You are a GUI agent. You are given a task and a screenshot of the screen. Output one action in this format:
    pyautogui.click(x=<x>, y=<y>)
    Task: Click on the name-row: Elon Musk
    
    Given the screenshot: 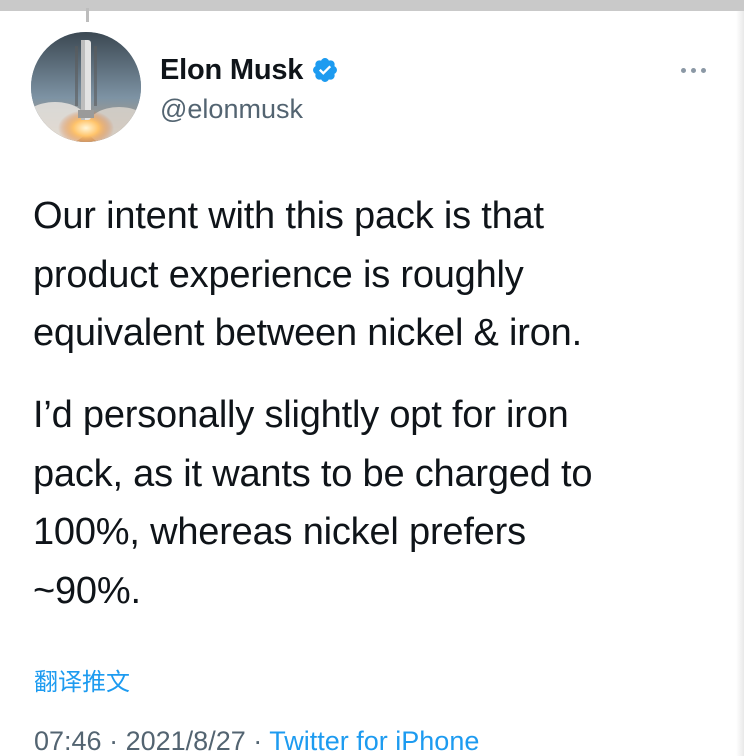 What is the action you would take?
    pyautogui.click(x=249, y=70)
    